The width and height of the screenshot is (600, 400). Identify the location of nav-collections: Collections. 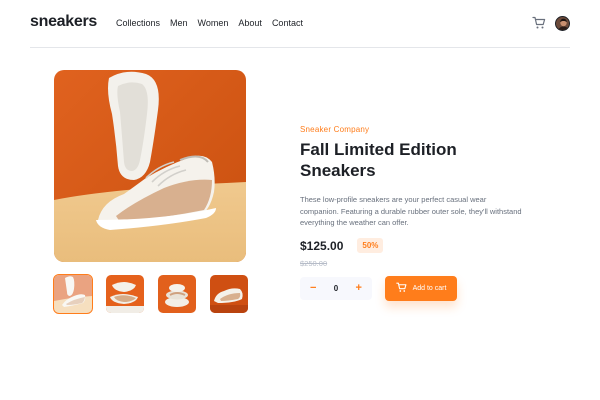
(138, 23).